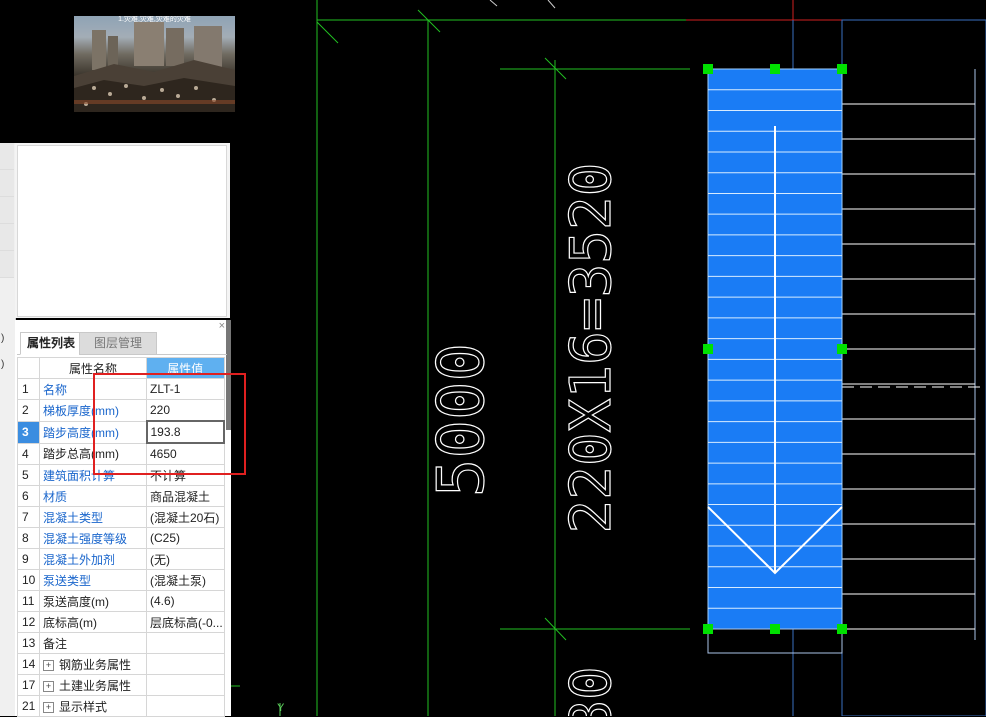 The image size is (986, 717). What do you see at coordinates (70, 622) in the screenshot?
I see `property-name-text: 底标高(m)` at bounding box center [70, 622].